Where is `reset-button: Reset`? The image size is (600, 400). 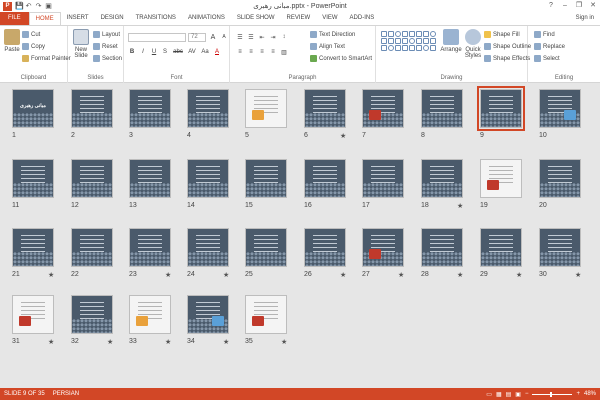 reset-button: Reset is located at coordinates (105, 46).